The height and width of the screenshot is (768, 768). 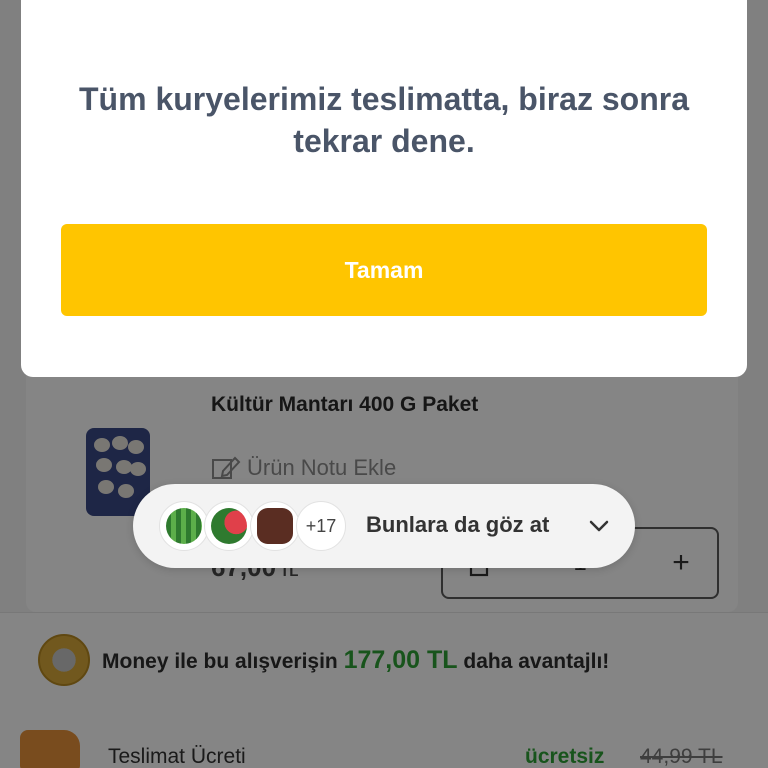 What do you see at coordinates (321, 526) in the screenshot?
I see `more-suggestions-count: +17` at bounding box center [321, 526].